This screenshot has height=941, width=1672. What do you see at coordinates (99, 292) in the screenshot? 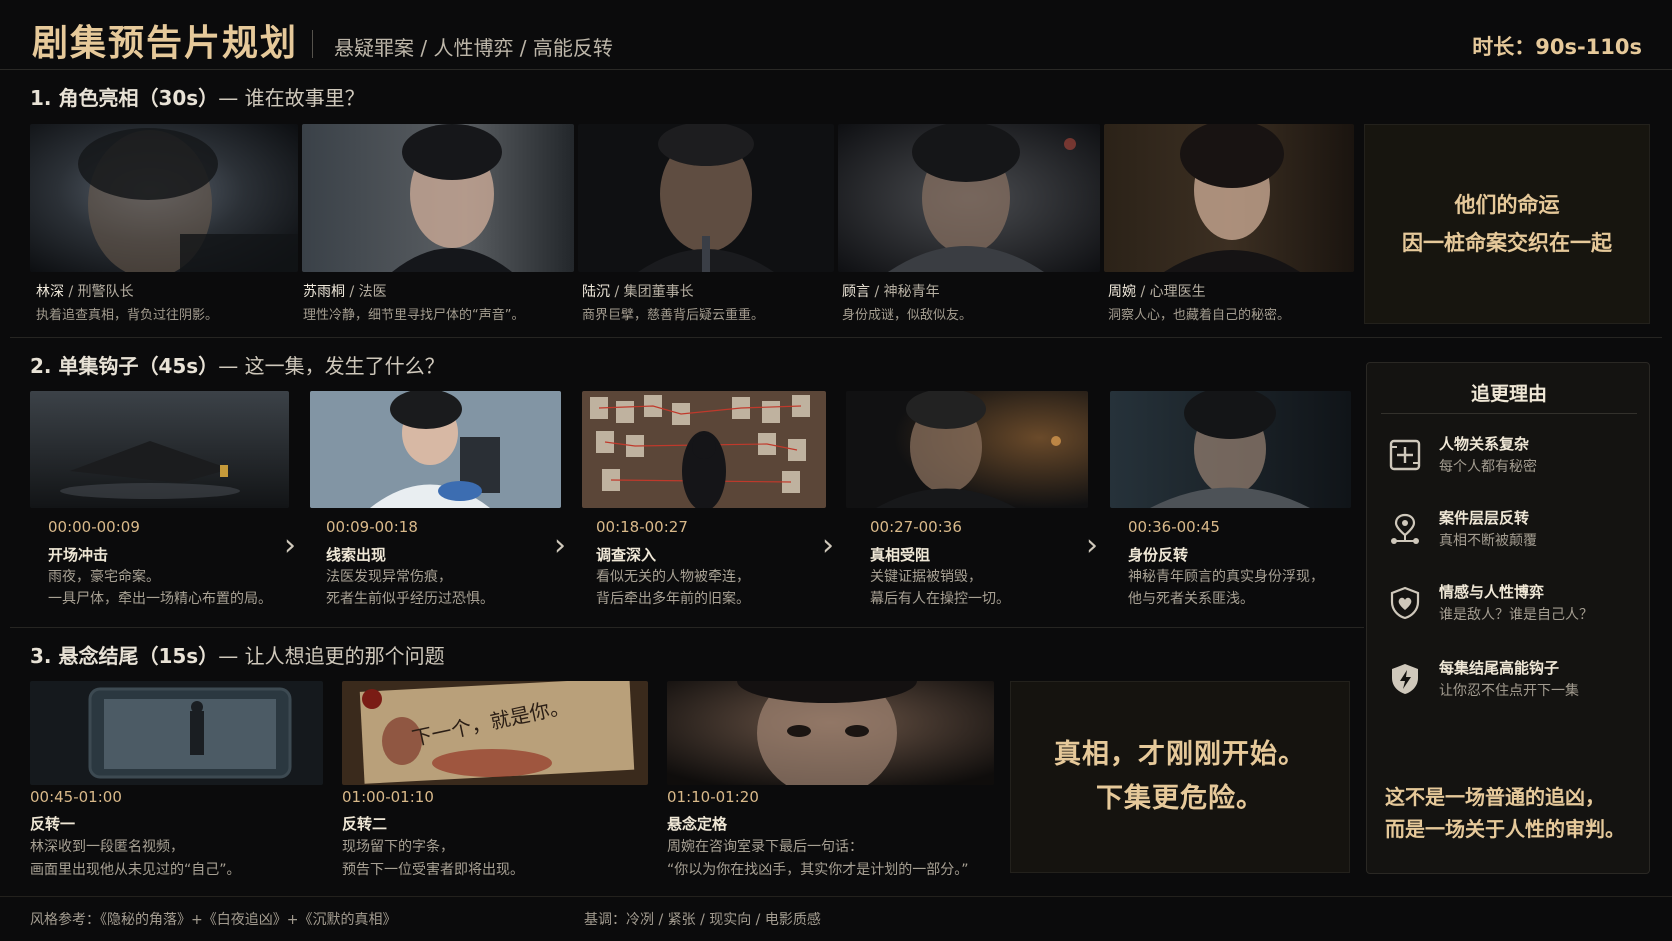
I see `character-role: / 刑警队长` at bounding box center [99, 292].